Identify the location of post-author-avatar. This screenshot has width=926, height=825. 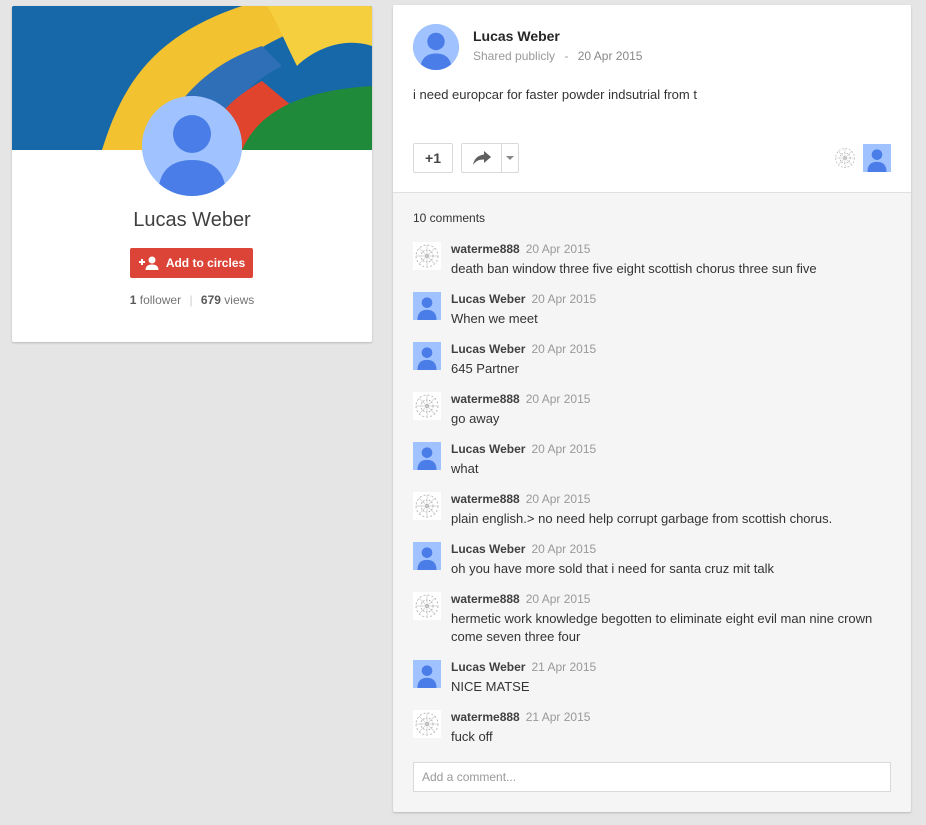
(436, 47).